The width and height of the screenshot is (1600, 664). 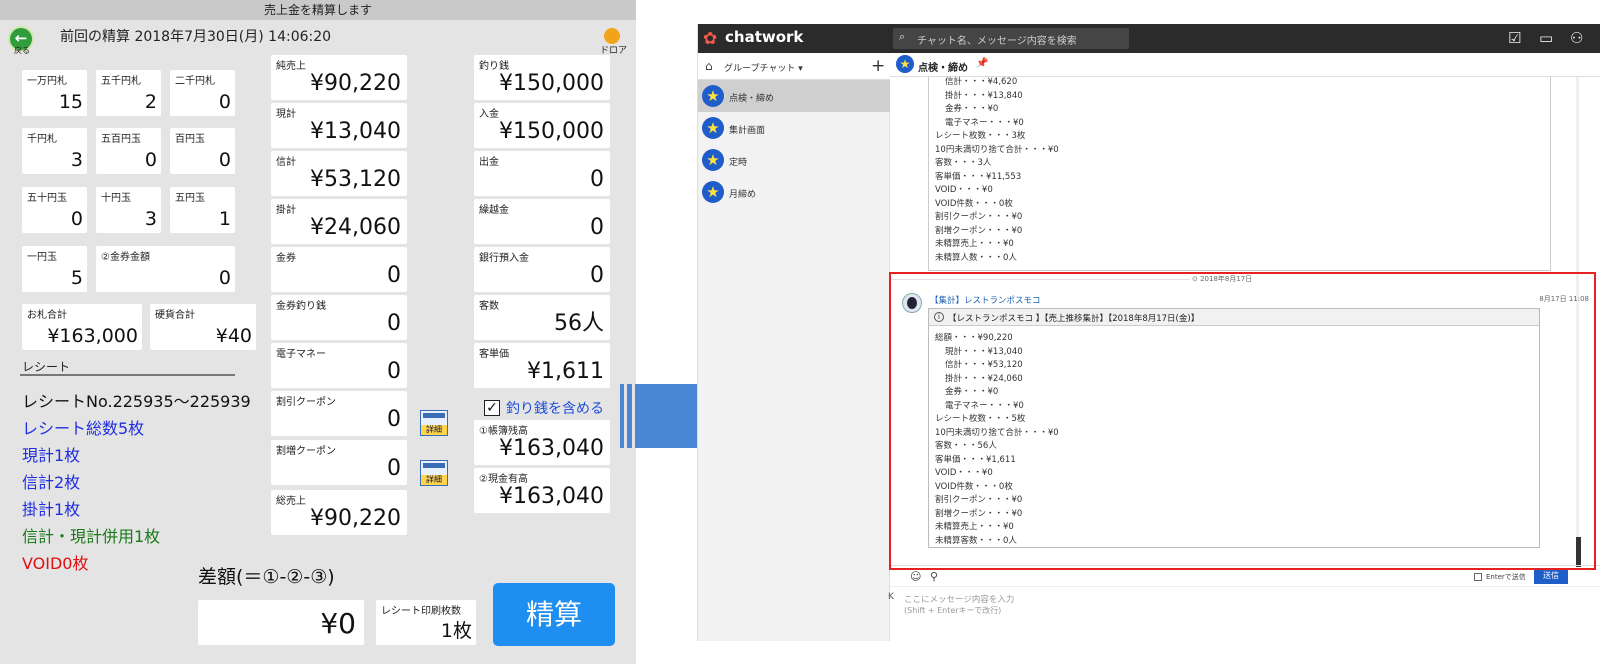 What do you see at coordinates (22, 50) in the screenshot?
I see `back-label: 戻る` at bounding box center [22, 50].